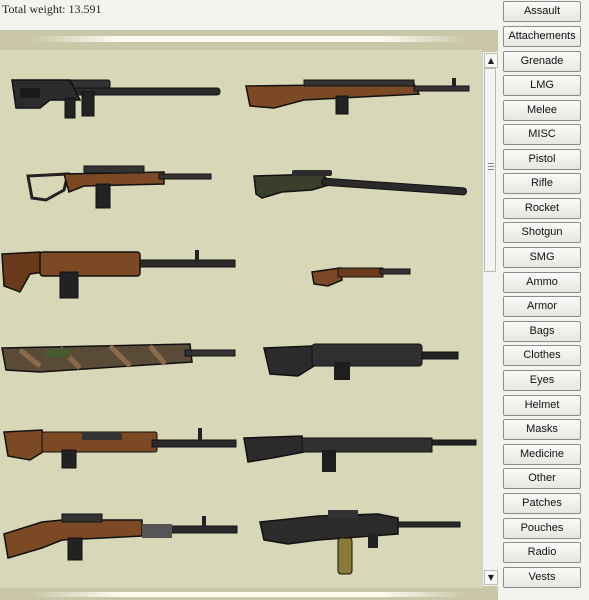 Image resolution: width=589 pixels, height=600 pixels. Describe the element at coordinates (542, 232) in the screenshot. I see `category-button-shotgun: Shotgun` at that location.